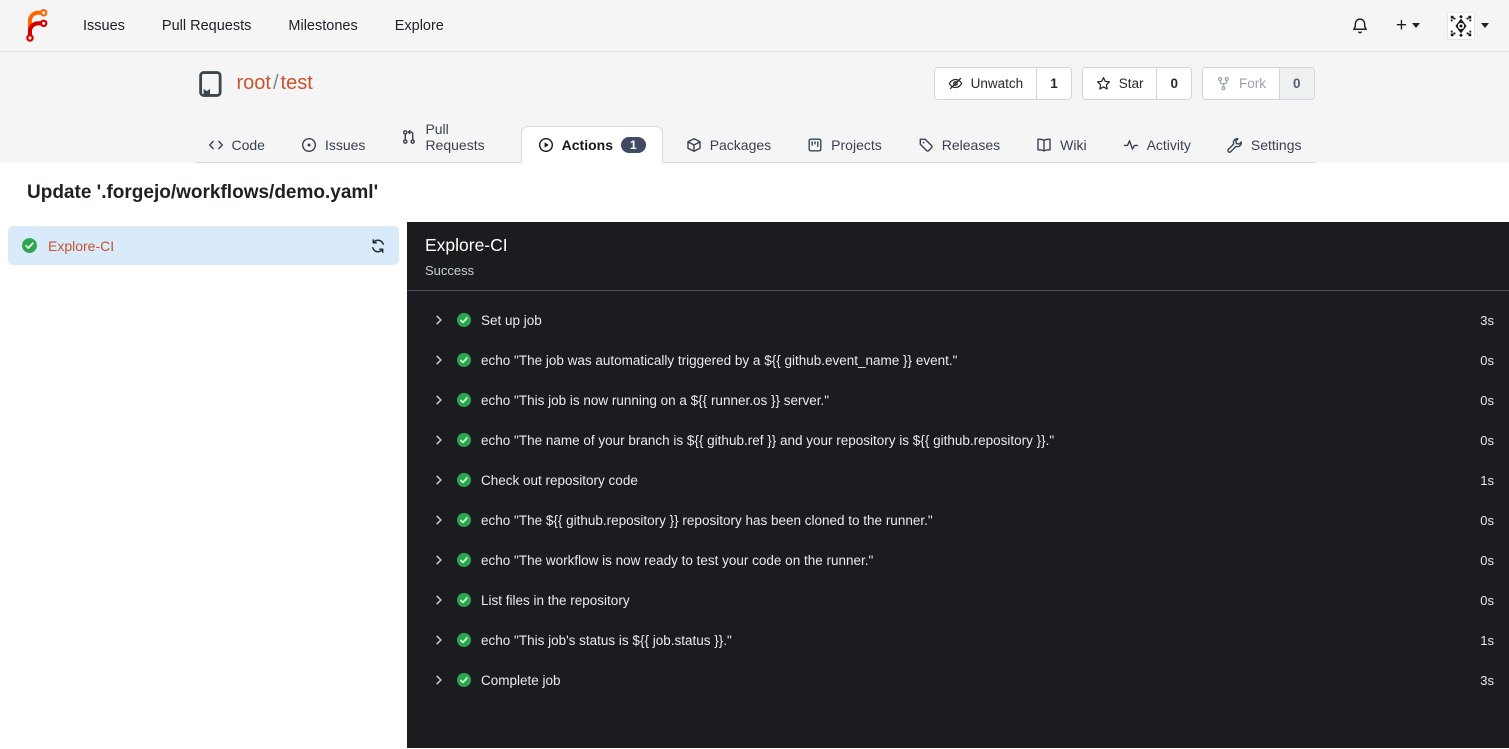 The image size is (1509, 749). What do you see at coordinates (104, 26) in the screenshot?
I see `nav-link-issues: Issues` at bounding box center [104, 26].